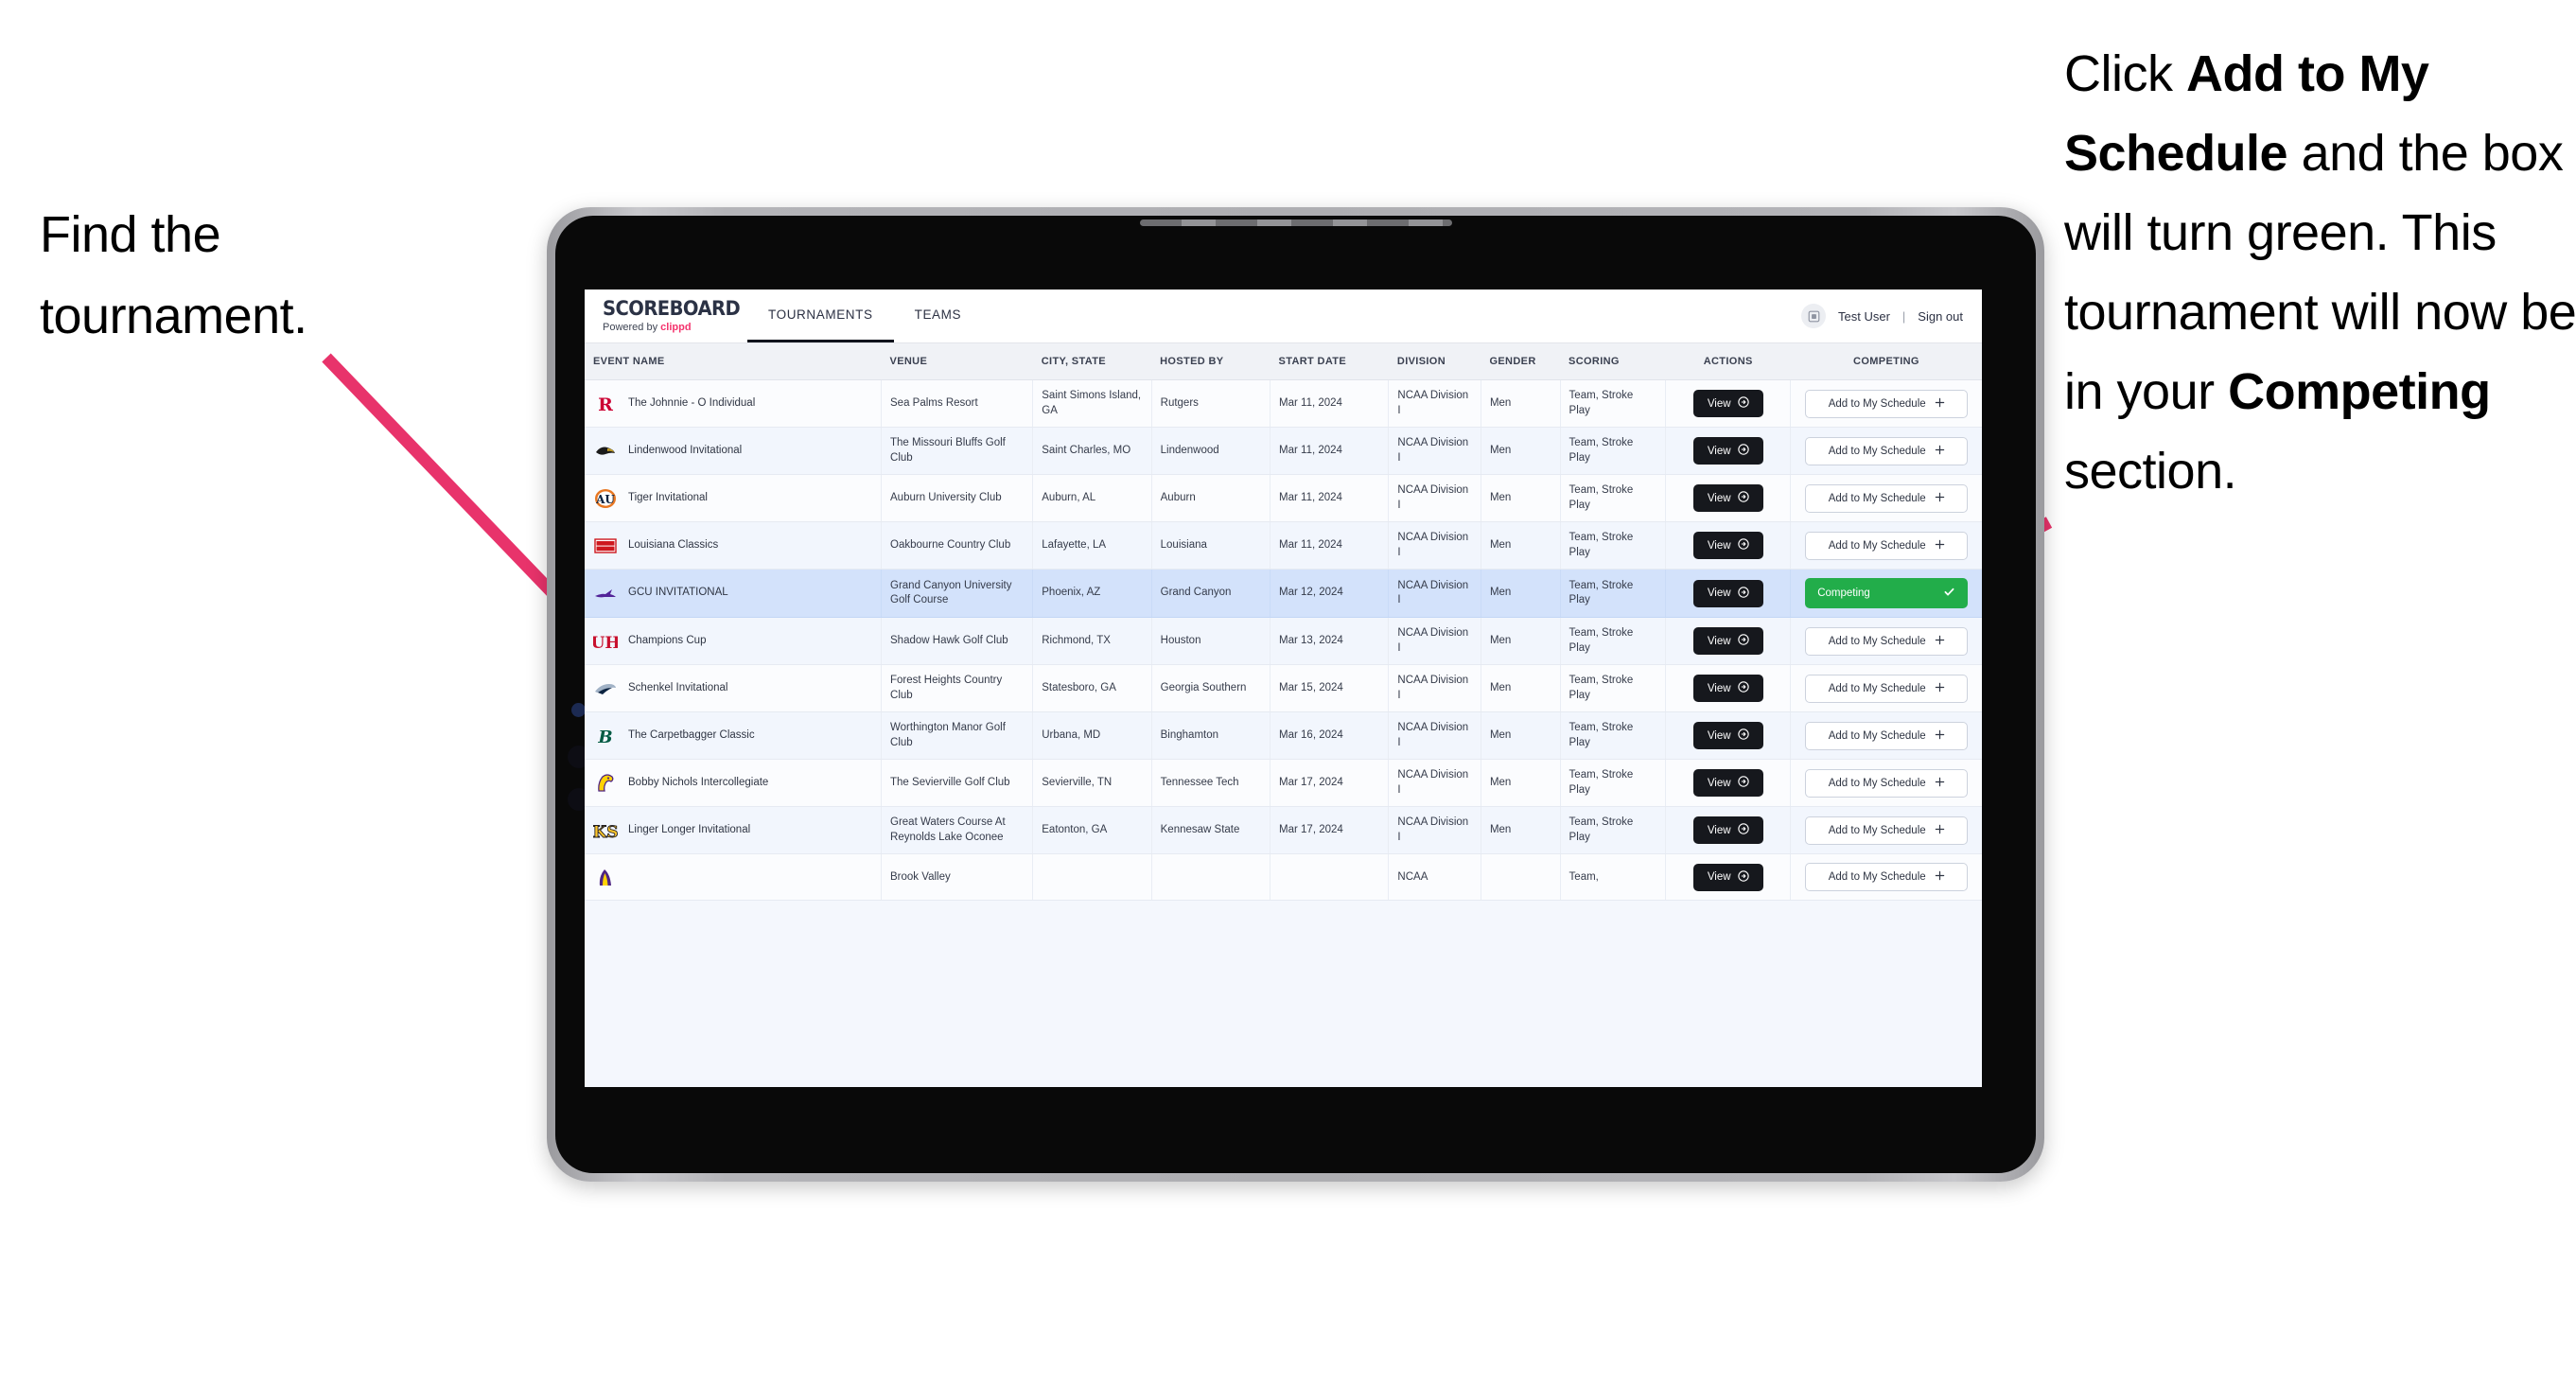 This screenshot has width=2576, height=1386. What do you see at coordinates (1743, 783) in the screenshot?
I see `arrow-right-circle-icon` at bounding box center [1743, 783].